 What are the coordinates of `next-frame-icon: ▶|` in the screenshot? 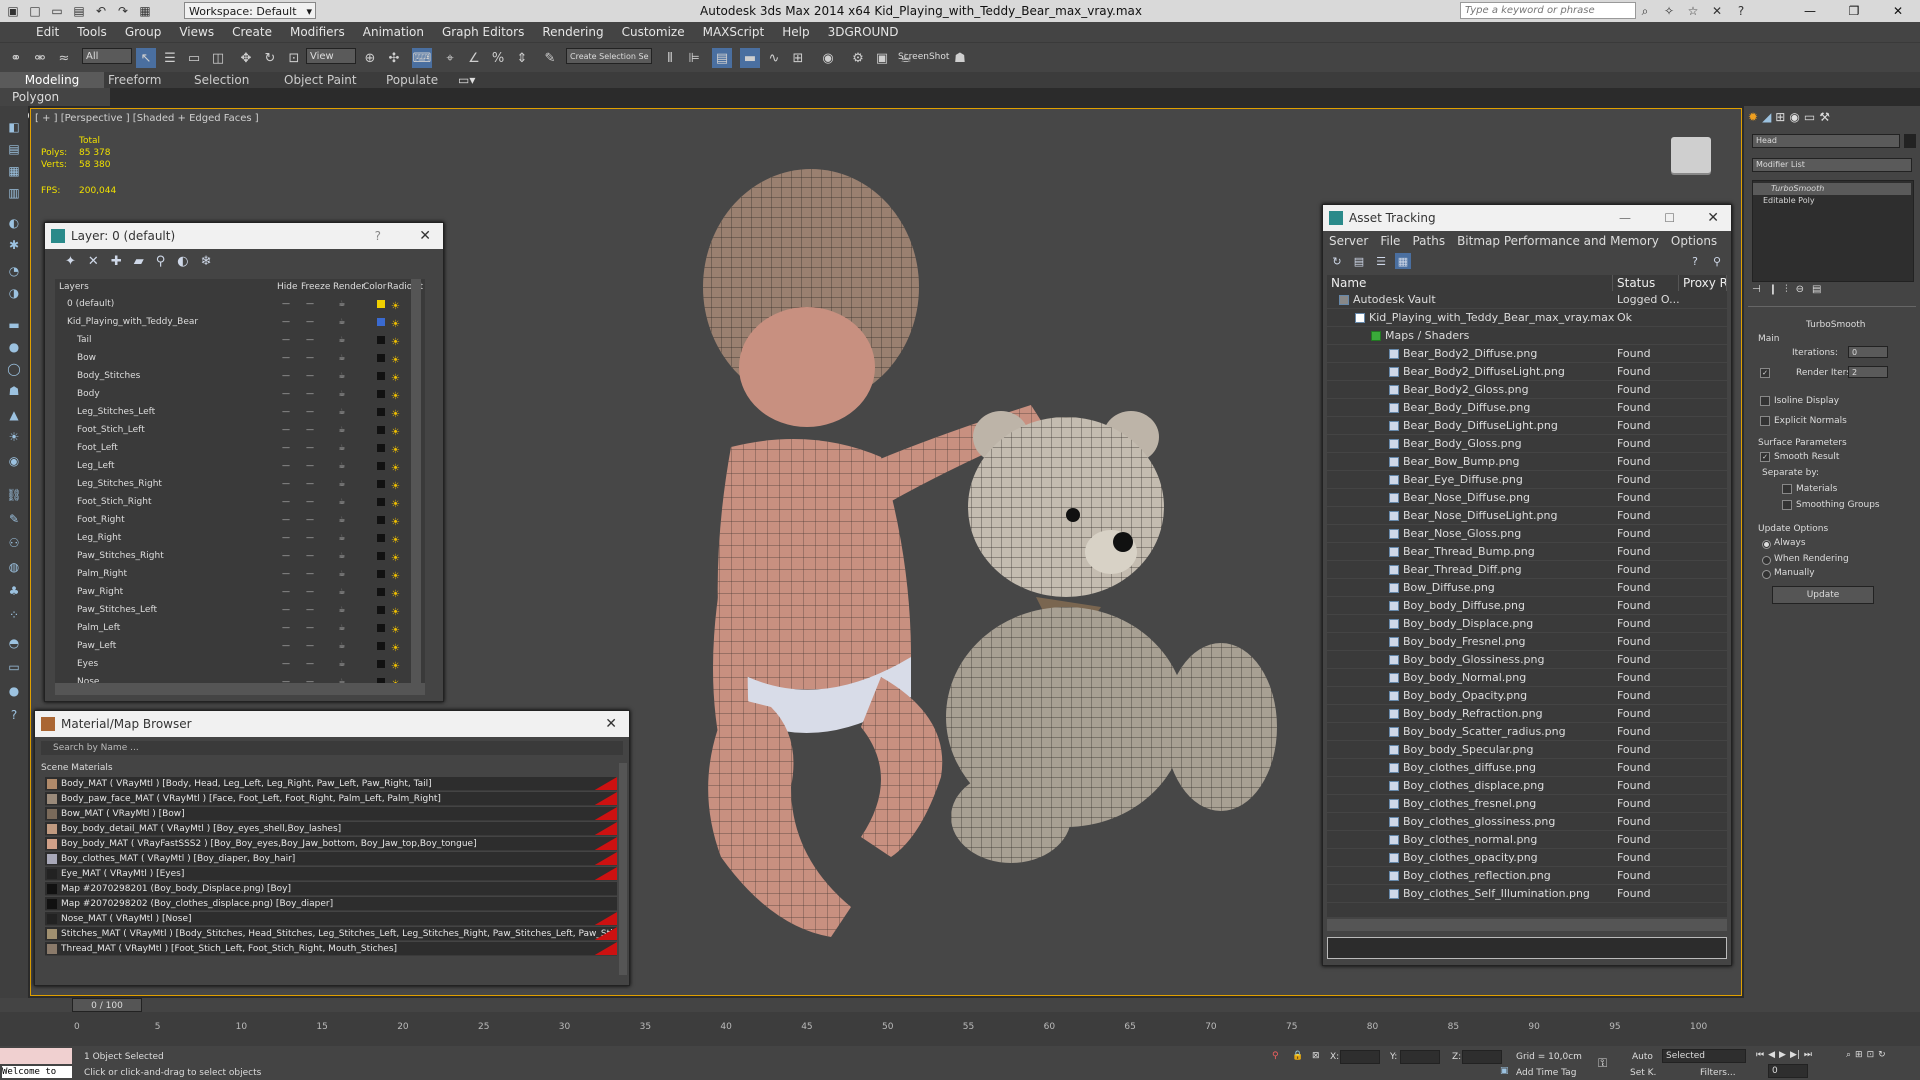 It's located at (1795, 1055).